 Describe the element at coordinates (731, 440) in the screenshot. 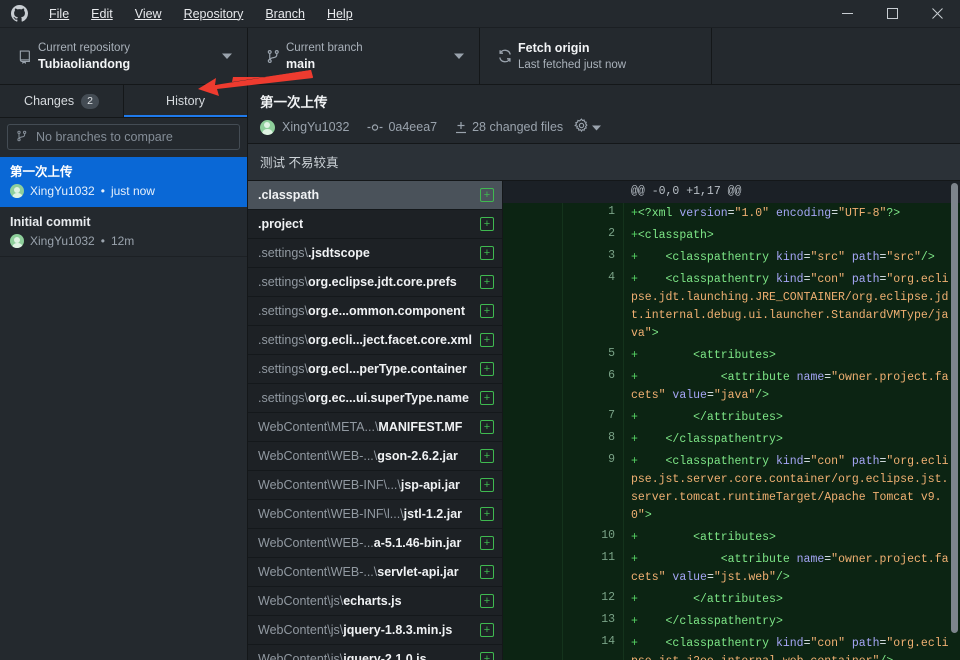

I see `diff-line-added: 8 + </classpathentry>` at that location.